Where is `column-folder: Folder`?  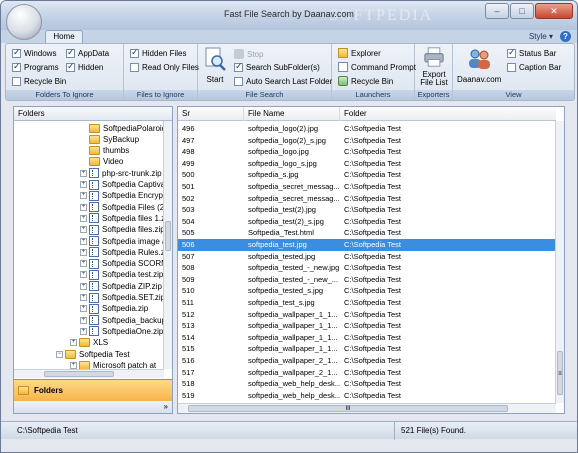
column-folder: Folder is located at coordinates (448, 114).